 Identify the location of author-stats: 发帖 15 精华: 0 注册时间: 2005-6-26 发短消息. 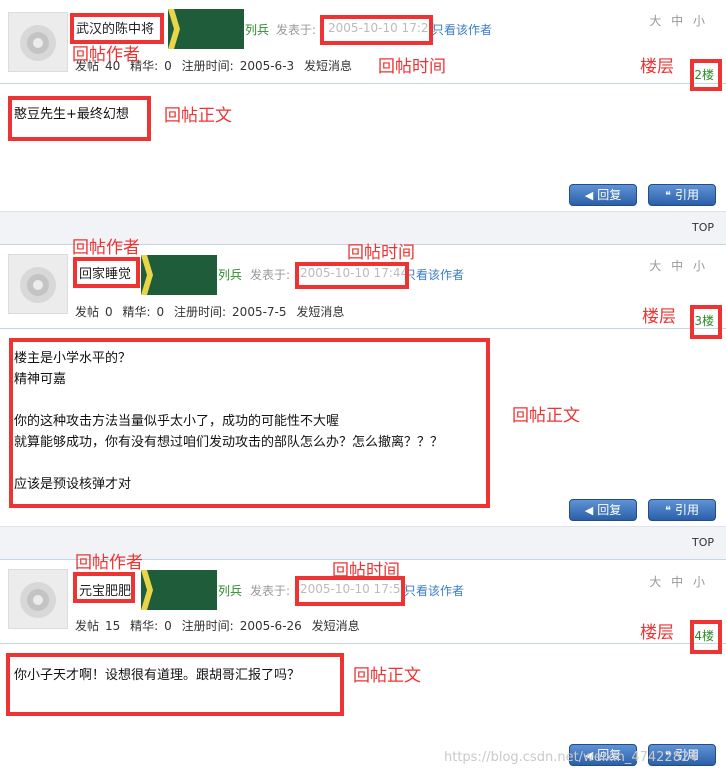
(220, 625).